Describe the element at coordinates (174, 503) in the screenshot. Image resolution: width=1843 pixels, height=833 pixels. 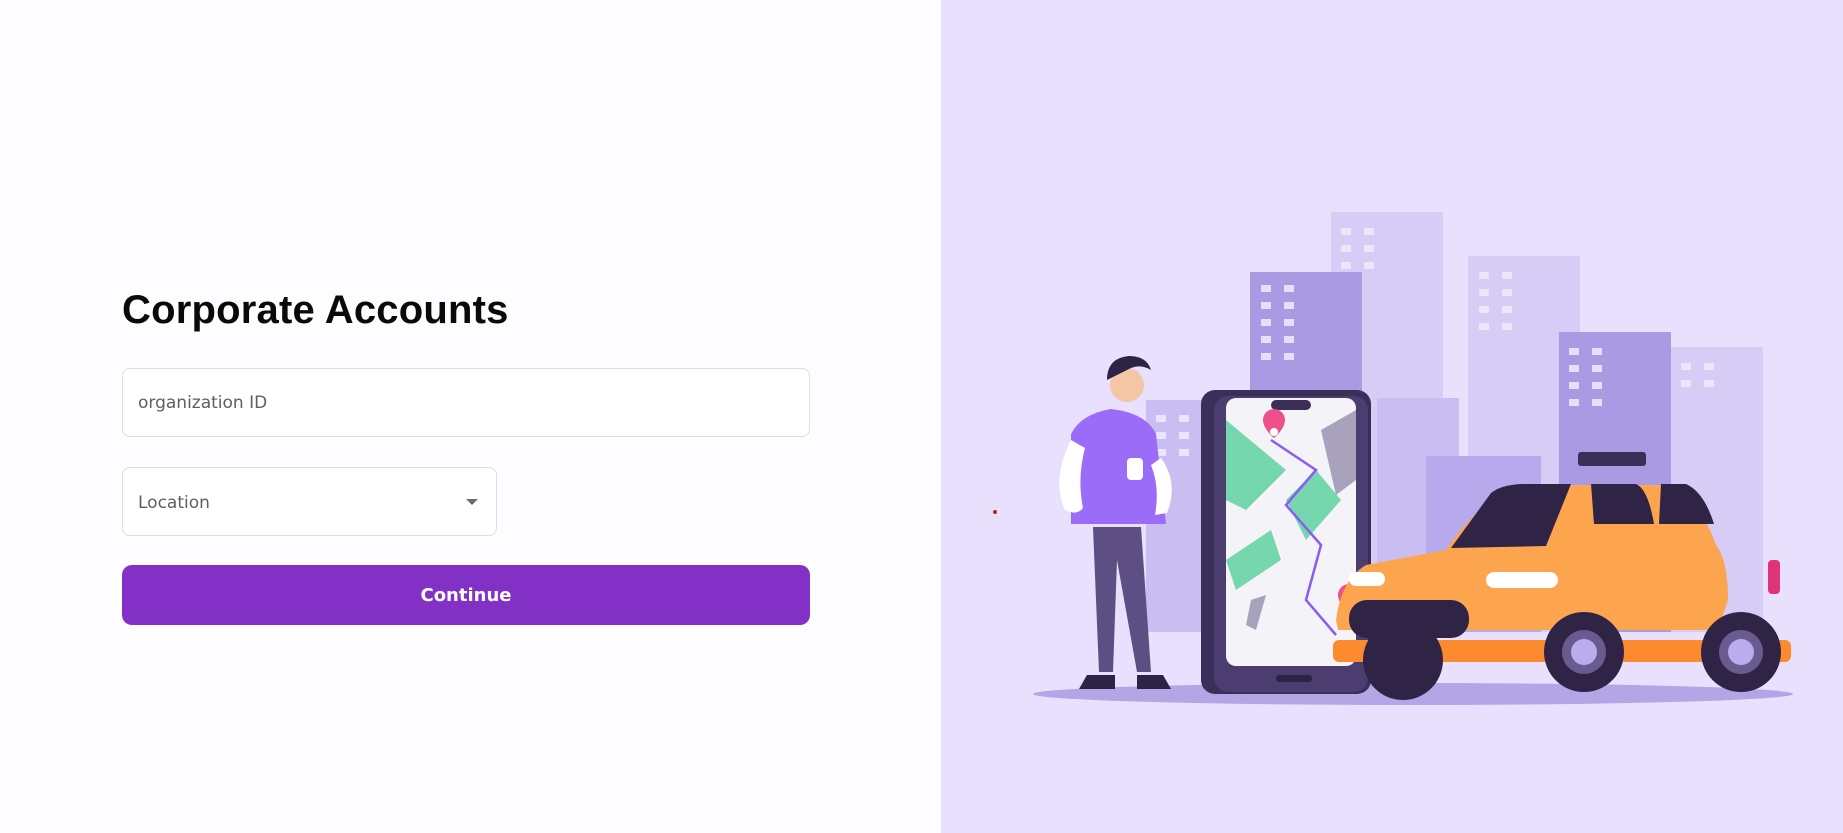
I see `location-select-label: Location` at that location.